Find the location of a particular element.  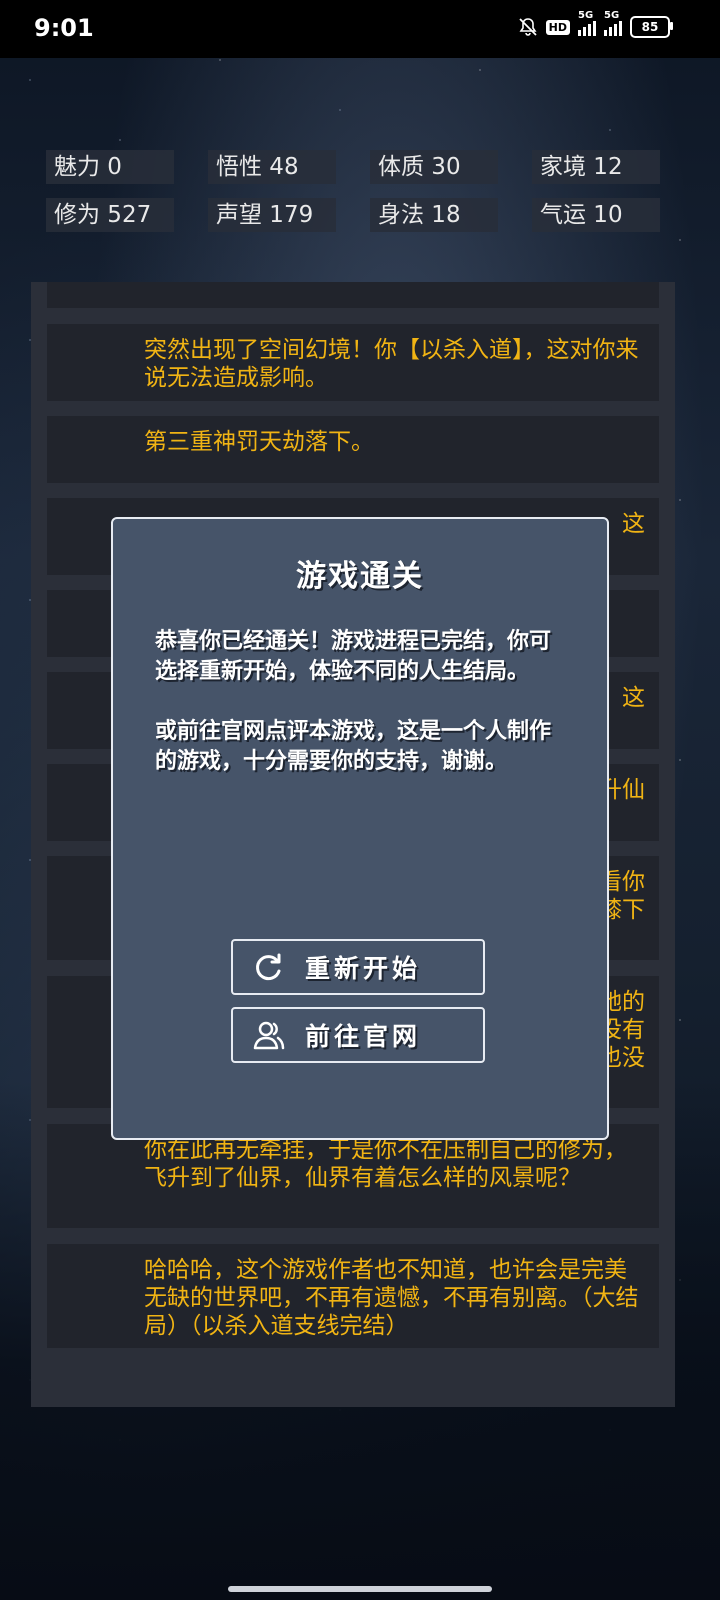

stat-luck: 气运 10 is located at coordinates (596, 215).